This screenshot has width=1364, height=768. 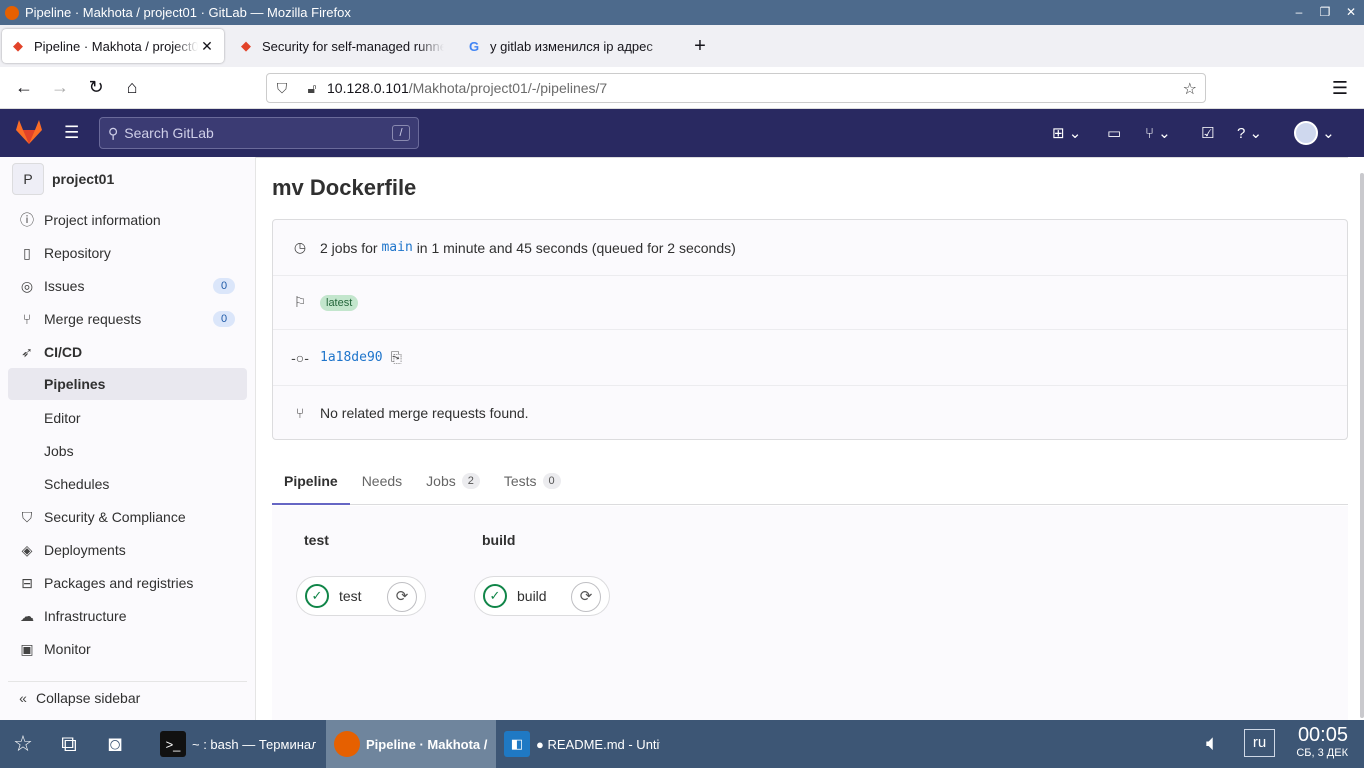 I want to click on clock-time: 00:05, so click(x=1322, y=735).